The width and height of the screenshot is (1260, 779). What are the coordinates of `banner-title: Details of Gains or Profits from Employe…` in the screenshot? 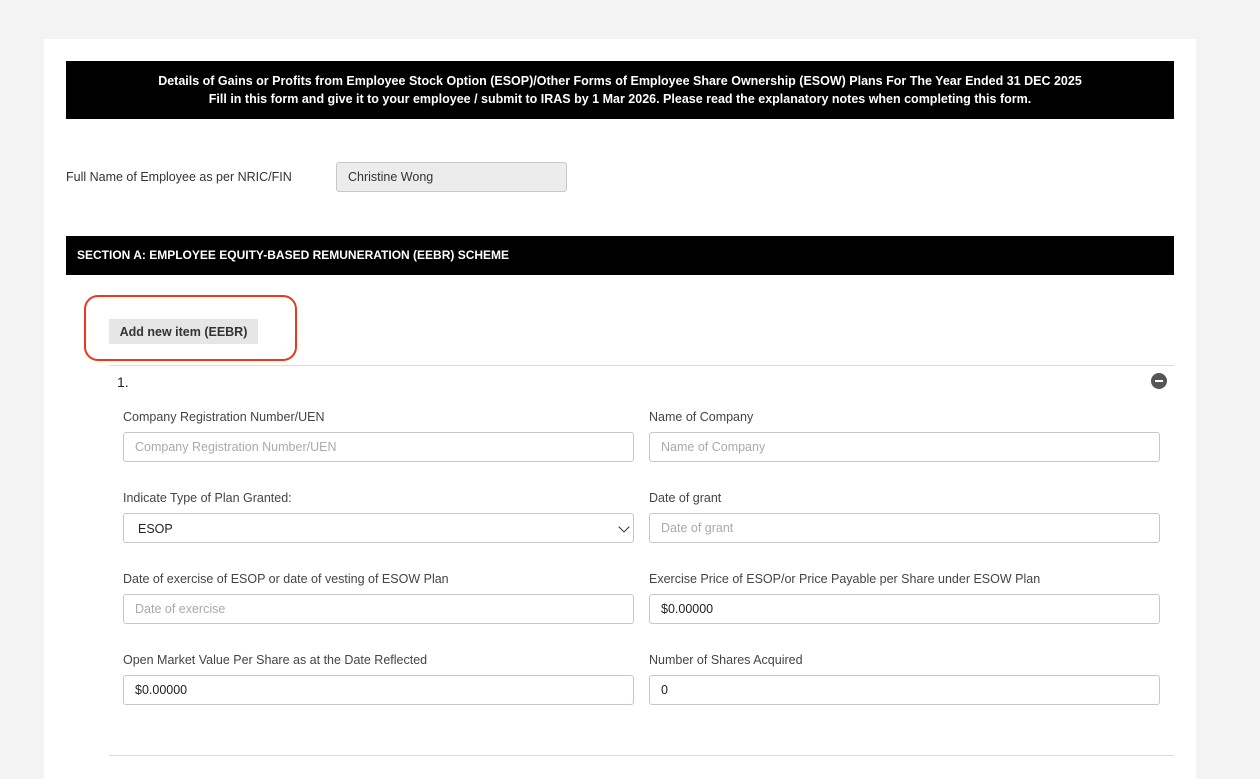 It's located at (620, 81).